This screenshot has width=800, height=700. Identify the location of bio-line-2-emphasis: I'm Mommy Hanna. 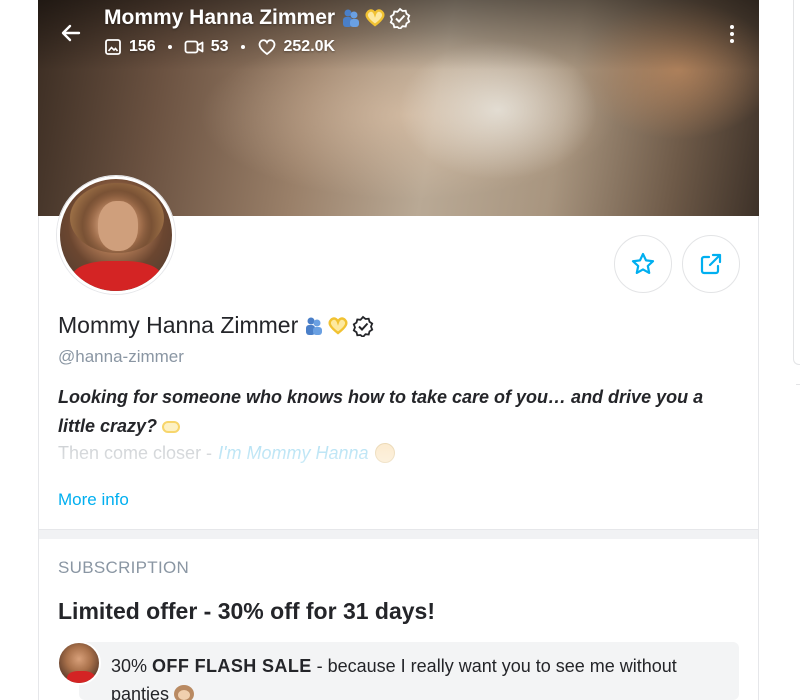
(293, 453).